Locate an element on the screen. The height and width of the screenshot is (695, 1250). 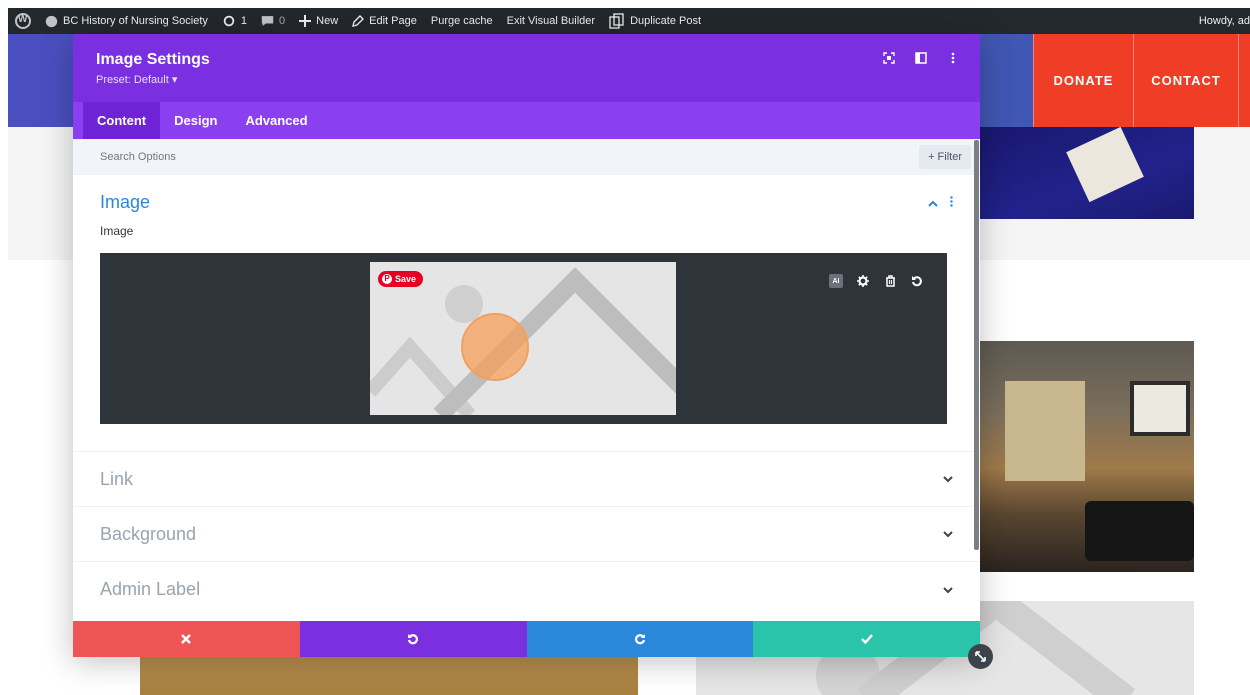
resize-icon is located at coordinates (980, 656).